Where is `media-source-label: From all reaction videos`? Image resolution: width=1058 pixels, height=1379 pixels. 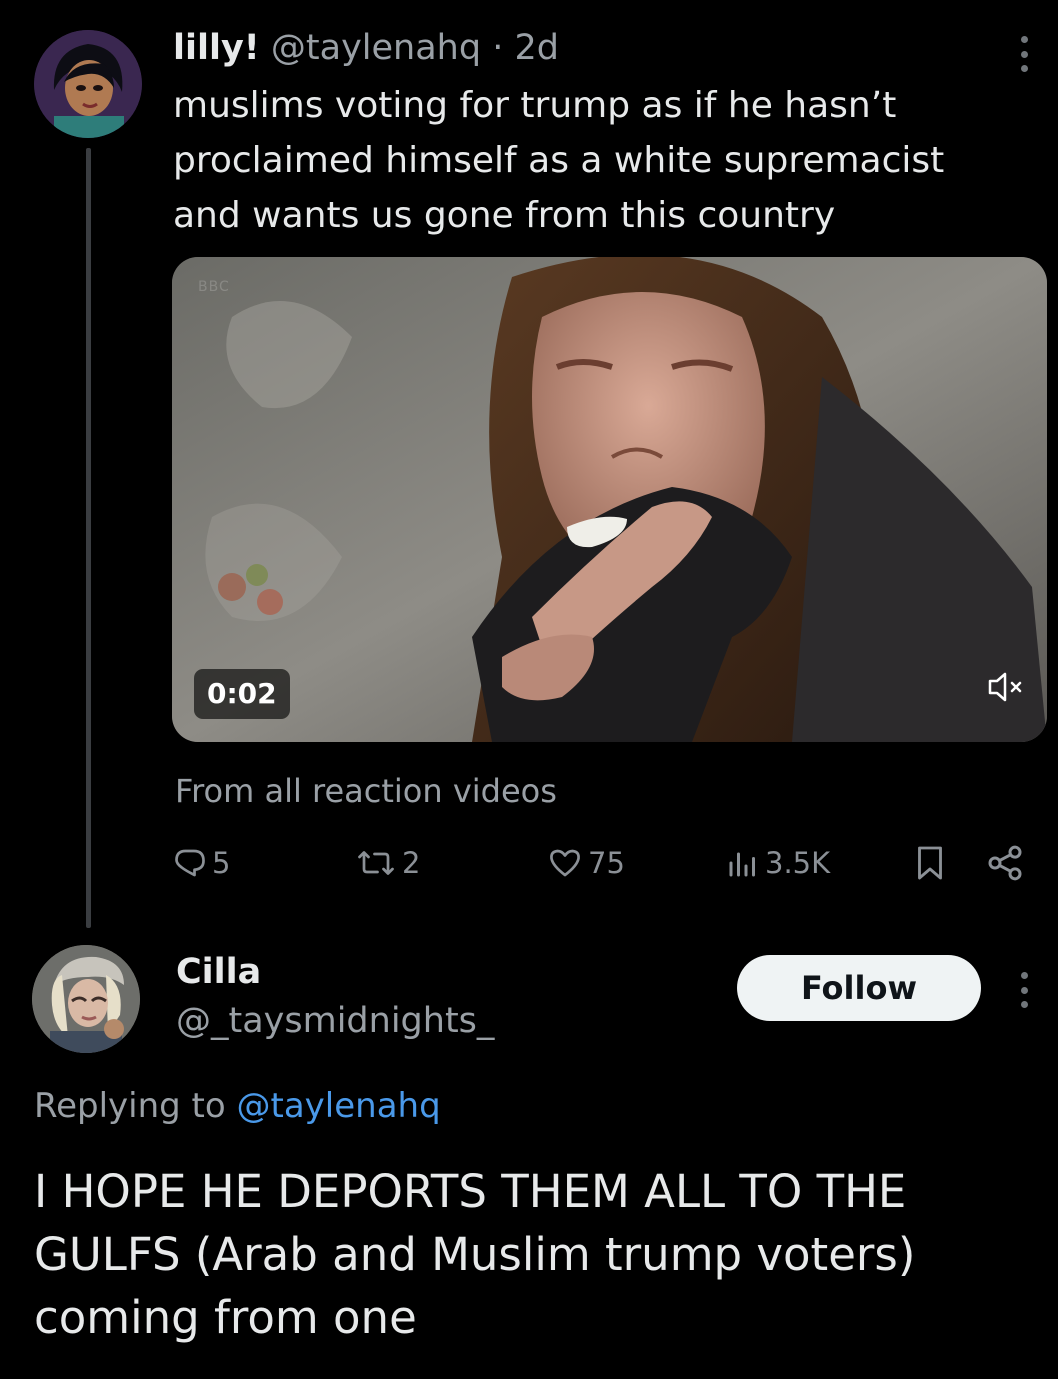
media-source-label: From all reaction videos is located at coordinates (366, 791).